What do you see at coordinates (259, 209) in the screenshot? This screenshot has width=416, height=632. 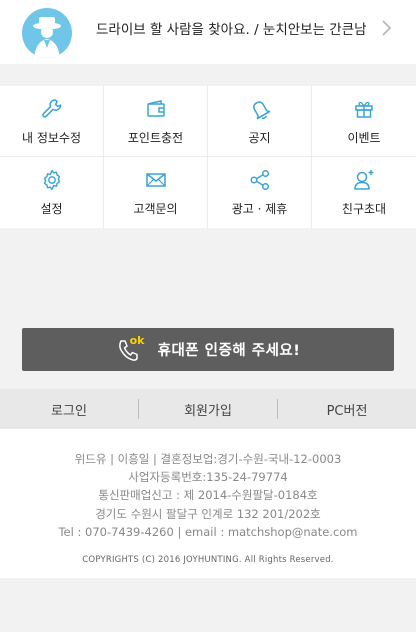 I see `menu-label: 광고 · 제휴` at bounding box center [259, 209].